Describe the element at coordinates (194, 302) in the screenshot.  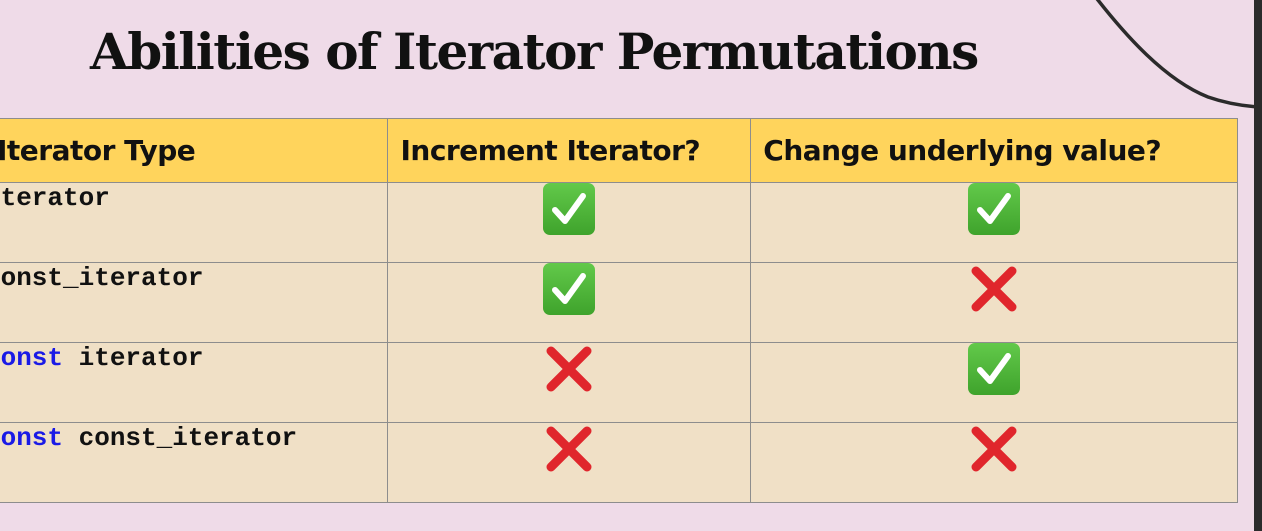
I see `iterator-type-cell: const_iterator` at that location.